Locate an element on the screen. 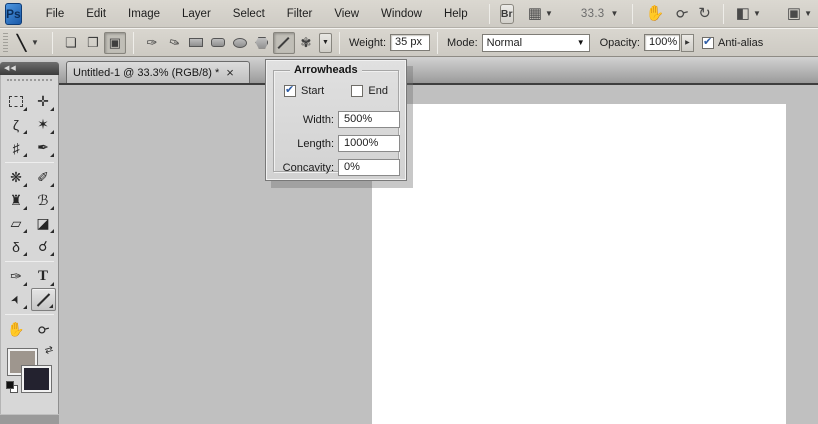 The image size is (818, 424). polygon-tool-button is located at coordinates (262, 43).